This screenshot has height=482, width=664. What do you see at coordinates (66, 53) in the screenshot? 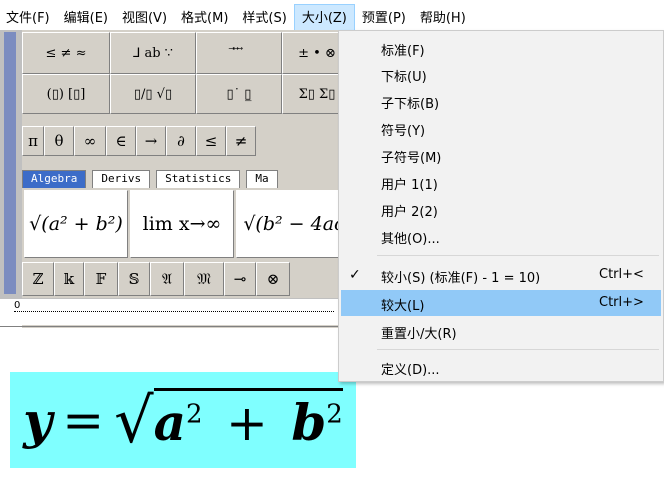
I see `relational-symbols-button: ≤ ≠ ≈` at bounding box center [66, 53].